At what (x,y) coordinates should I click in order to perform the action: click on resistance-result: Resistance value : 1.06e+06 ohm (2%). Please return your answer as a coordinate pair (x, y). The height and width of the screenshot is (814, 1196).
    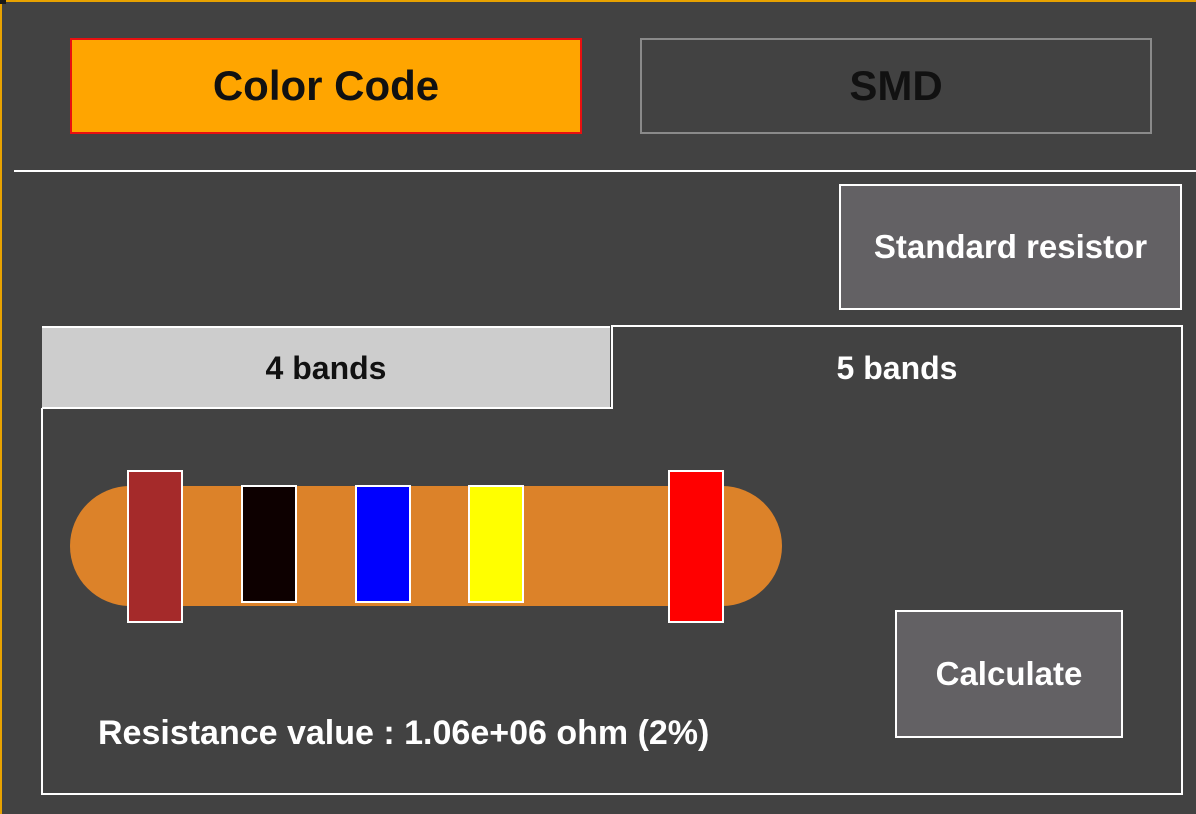
    Looking at the image, I should click on (404, 733).